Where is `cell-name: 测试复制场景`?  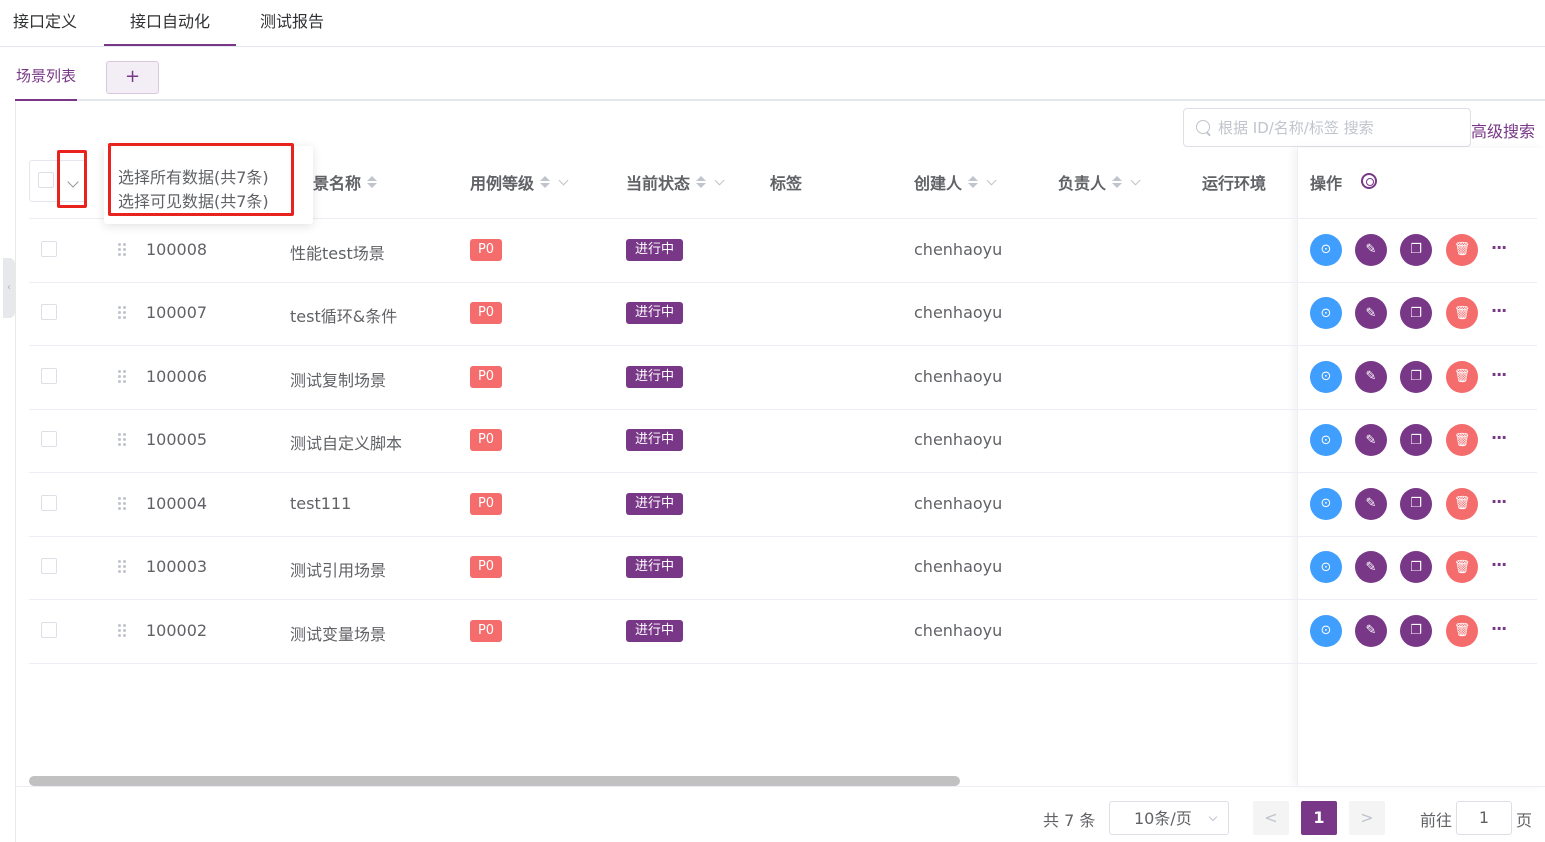 cell-name: 测试复制场景 is located at coordinates (338, 379).